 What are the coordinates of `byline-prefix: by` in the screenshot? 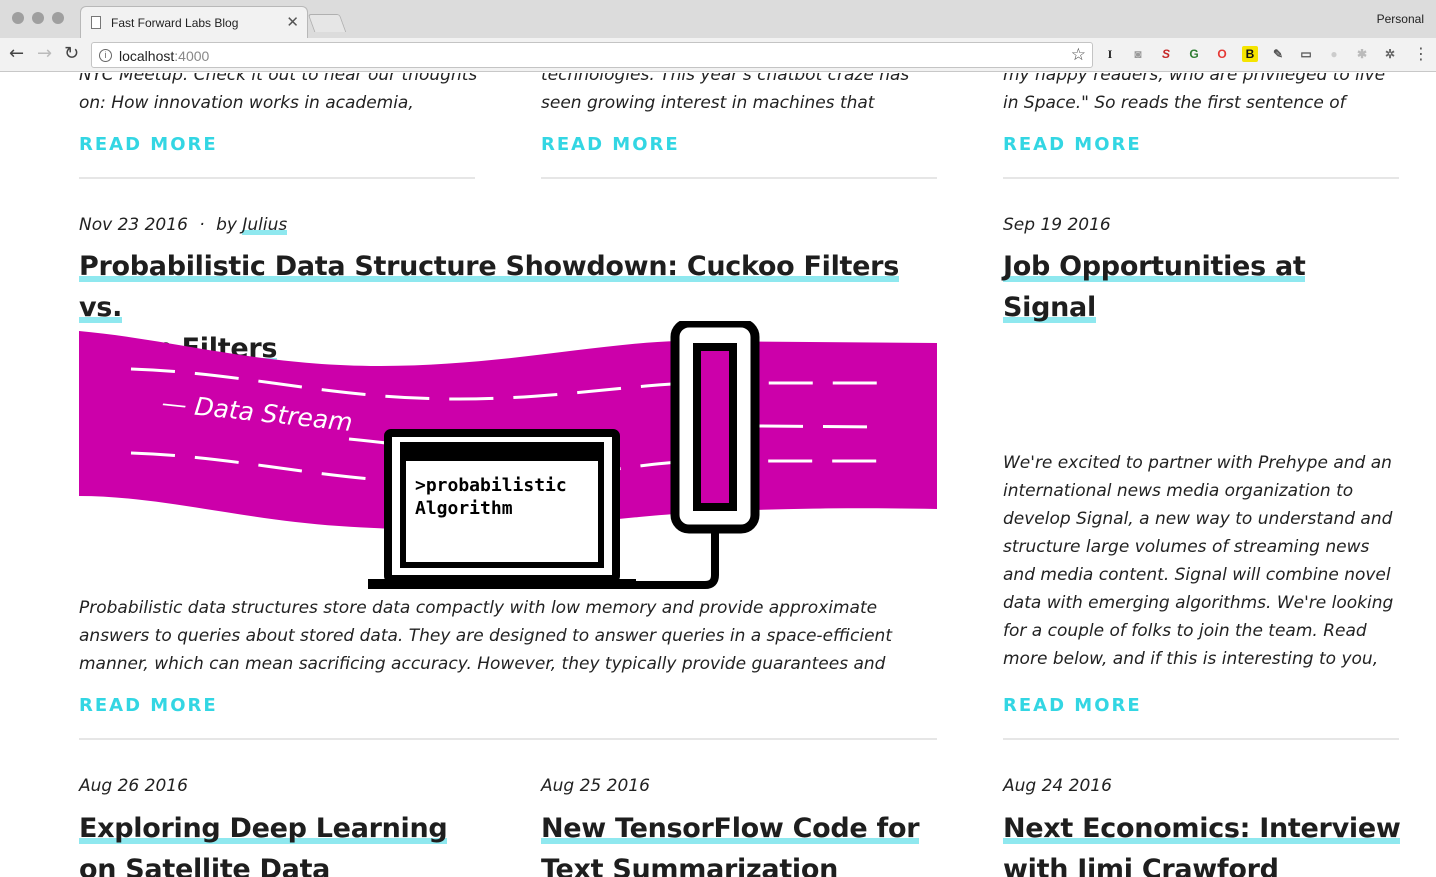 It's located at (226, 225).